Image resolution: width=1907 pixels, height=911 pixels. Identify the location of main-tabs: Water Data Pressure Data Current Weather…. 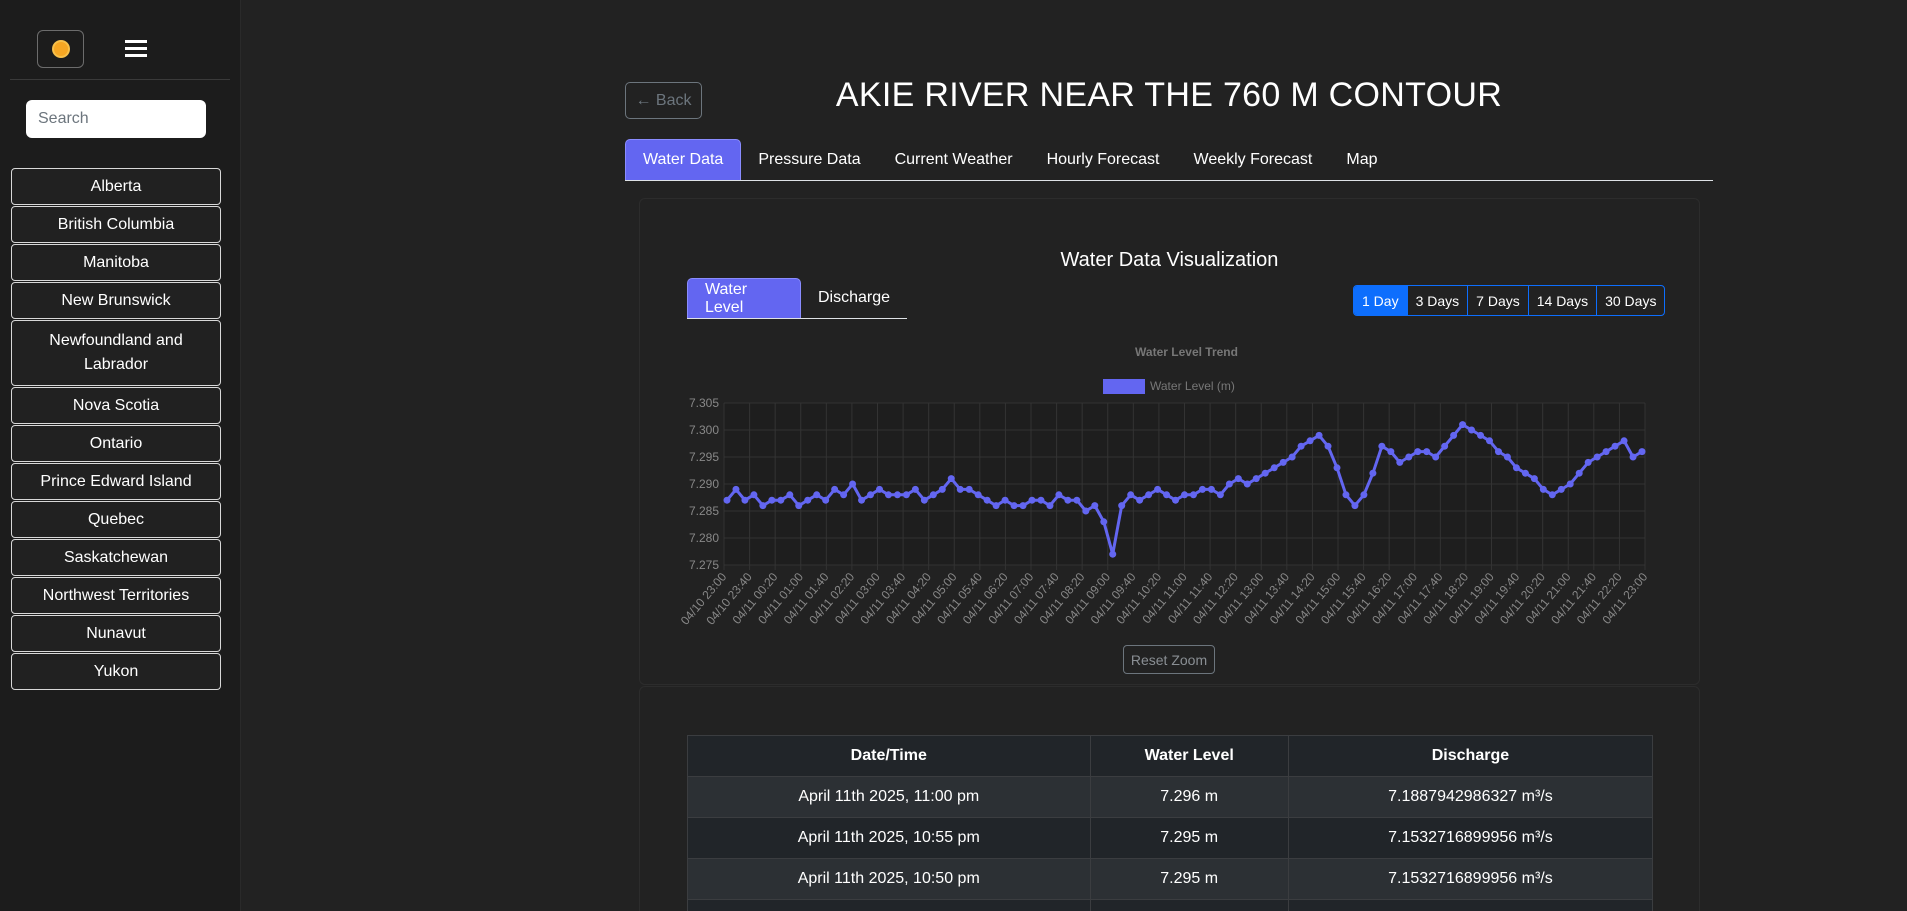
(1169, 160).